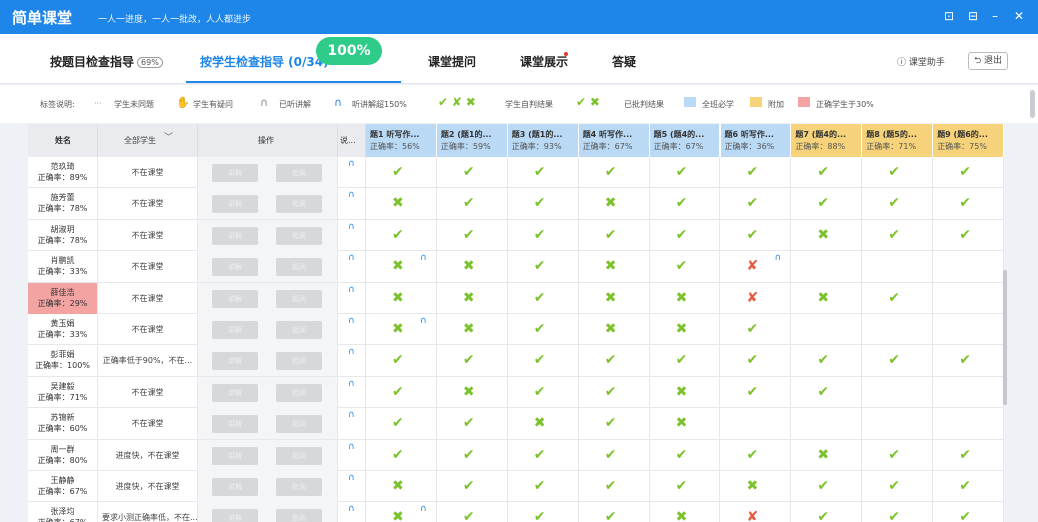  What do you see at coordinates (63, 392) in the screenshot?
I see `student-name-cell: 吴建毅 正确率：71%` at bounding box center [63, 392].